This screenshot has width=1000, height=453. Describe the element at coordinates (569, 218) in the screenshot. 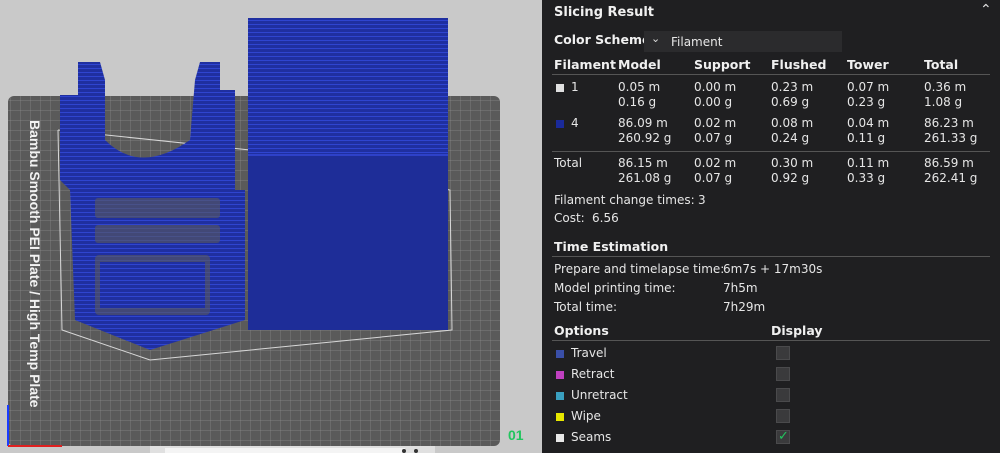

I see `cost-label: Cost:` at that location.